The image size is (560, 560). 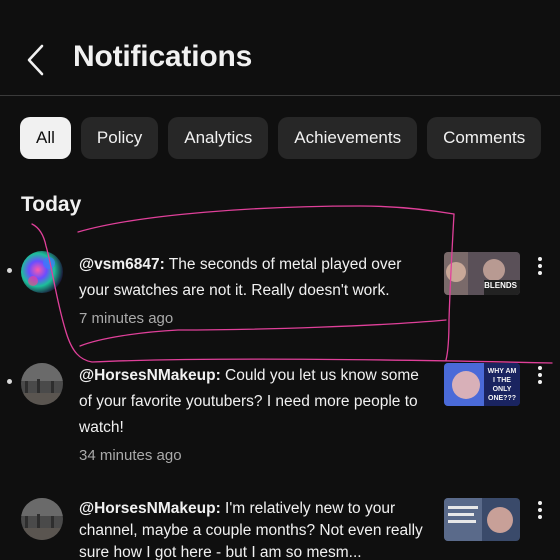 I want to click on chip-comments: Comments, so click(x=484, y=138).